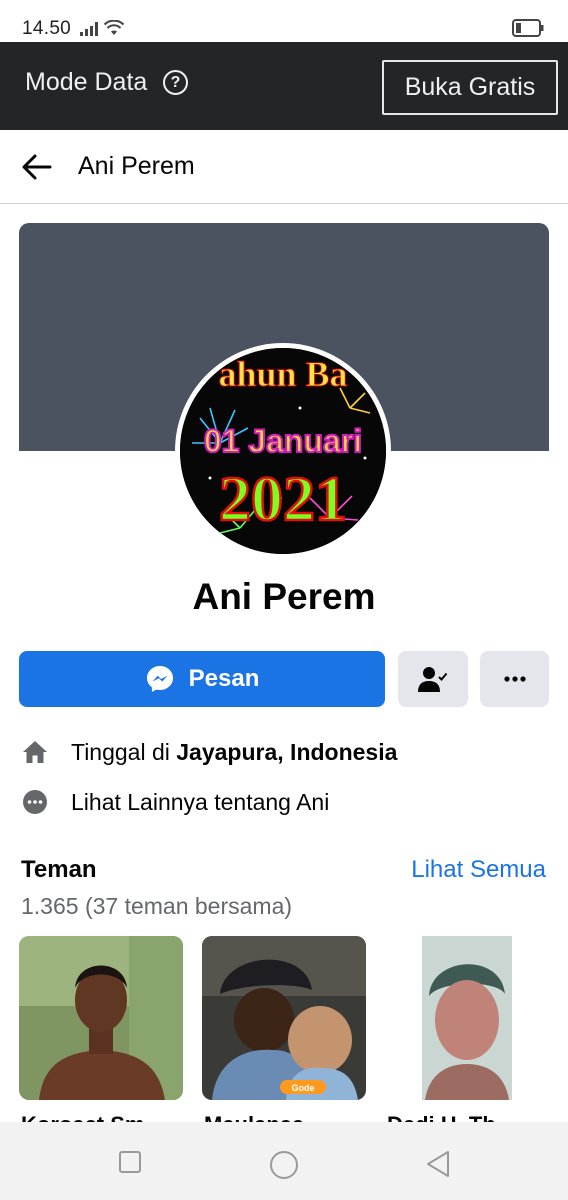 The image size is (568, 1200). I want to click on message-button-label: Pesan, so click(224, 678).